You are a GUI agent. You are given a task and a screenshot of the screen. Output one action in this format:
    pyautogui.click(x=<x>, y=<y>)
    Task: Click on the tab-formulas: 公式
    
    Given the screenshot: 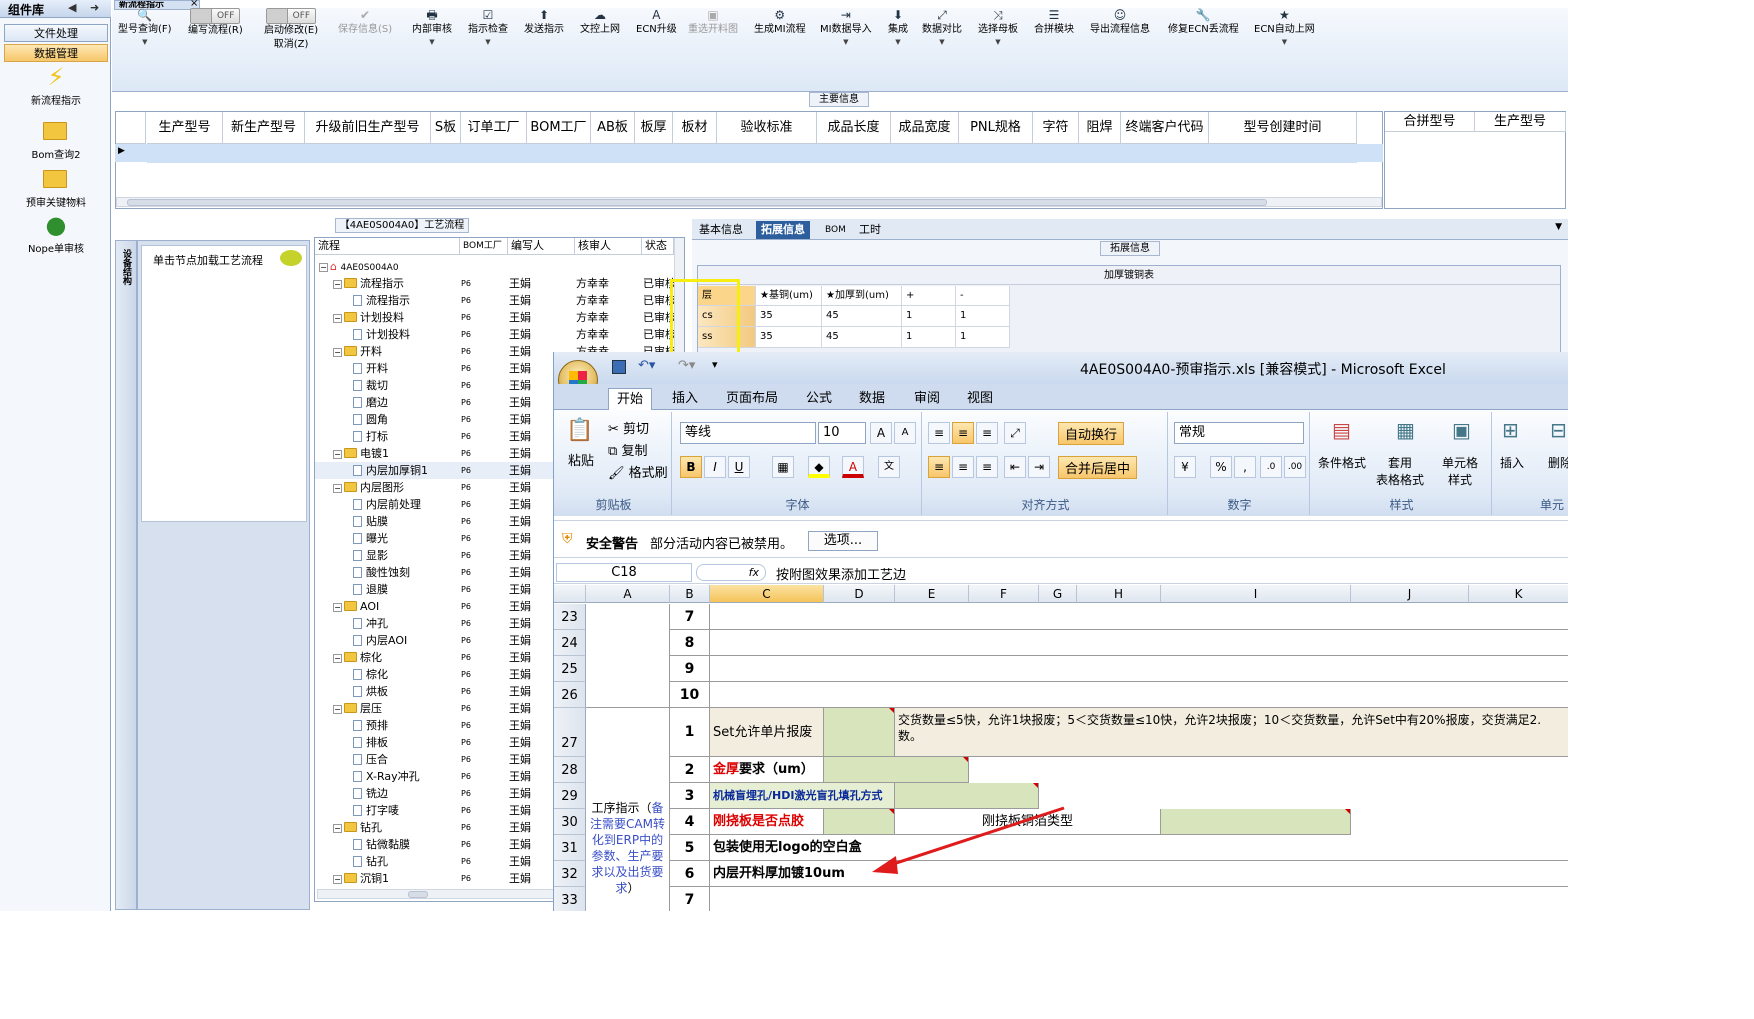 What is the action you would take?
    pyautogui.click(x=819, y=399)
    